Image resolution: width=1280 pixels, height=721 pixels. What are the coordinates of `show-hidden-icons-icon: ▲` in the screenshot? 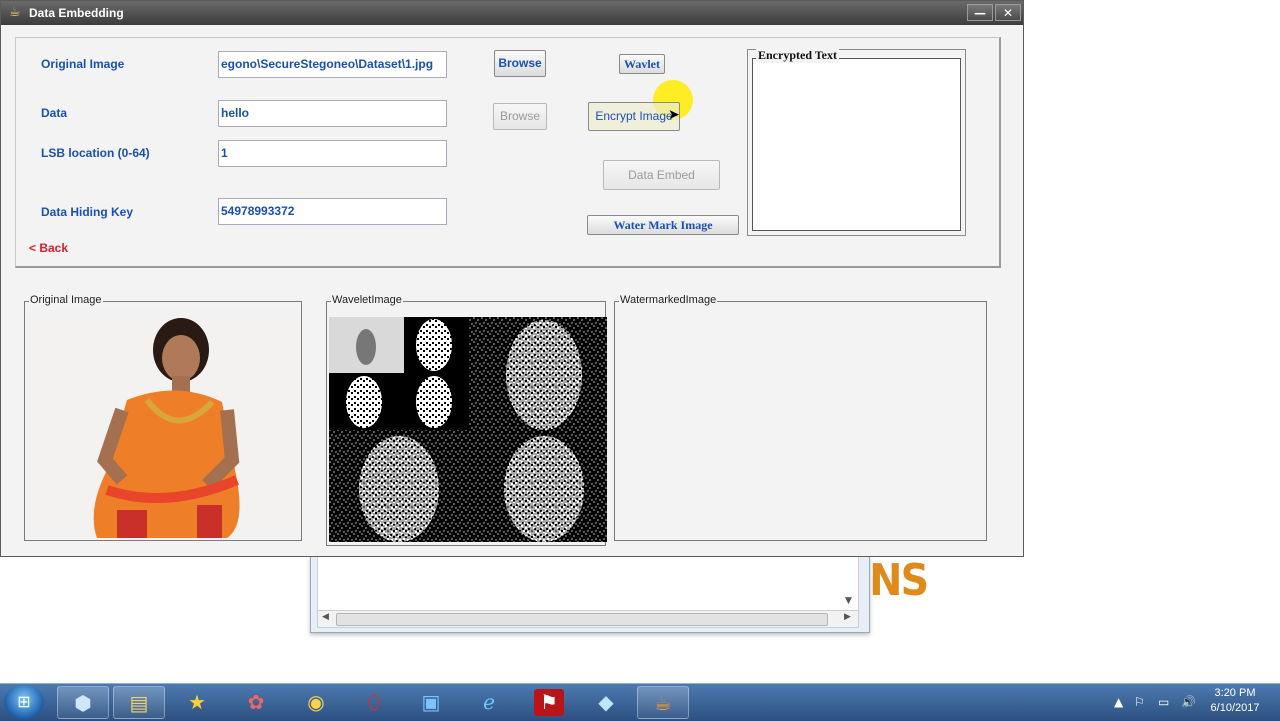 It's located at (1118, 702).